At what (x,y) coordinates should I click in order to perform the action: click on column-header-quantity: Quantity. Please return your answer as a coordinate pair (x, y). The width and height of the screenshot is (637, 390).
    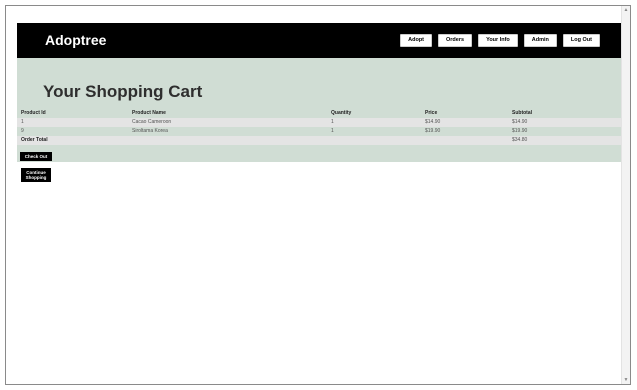
    Looking at the image, I should click on (341, 113).